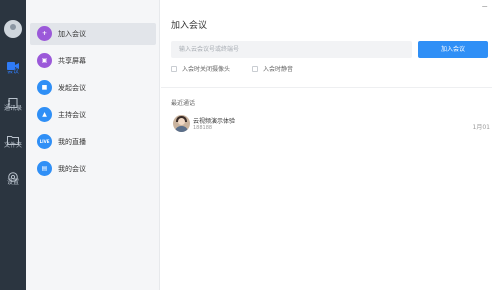  What do you see at coordinates (484, 6) in the screenshot?
I see `minimize-button: −` at bounding box center [484, 6].